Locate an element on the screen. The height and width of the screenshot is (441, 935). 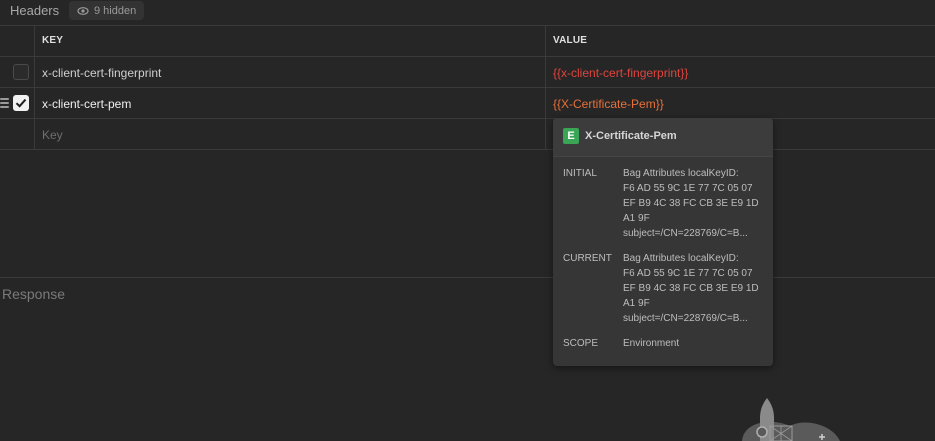
headers-section-header: Headers 9 hidden is located at coordinates (467, 12).